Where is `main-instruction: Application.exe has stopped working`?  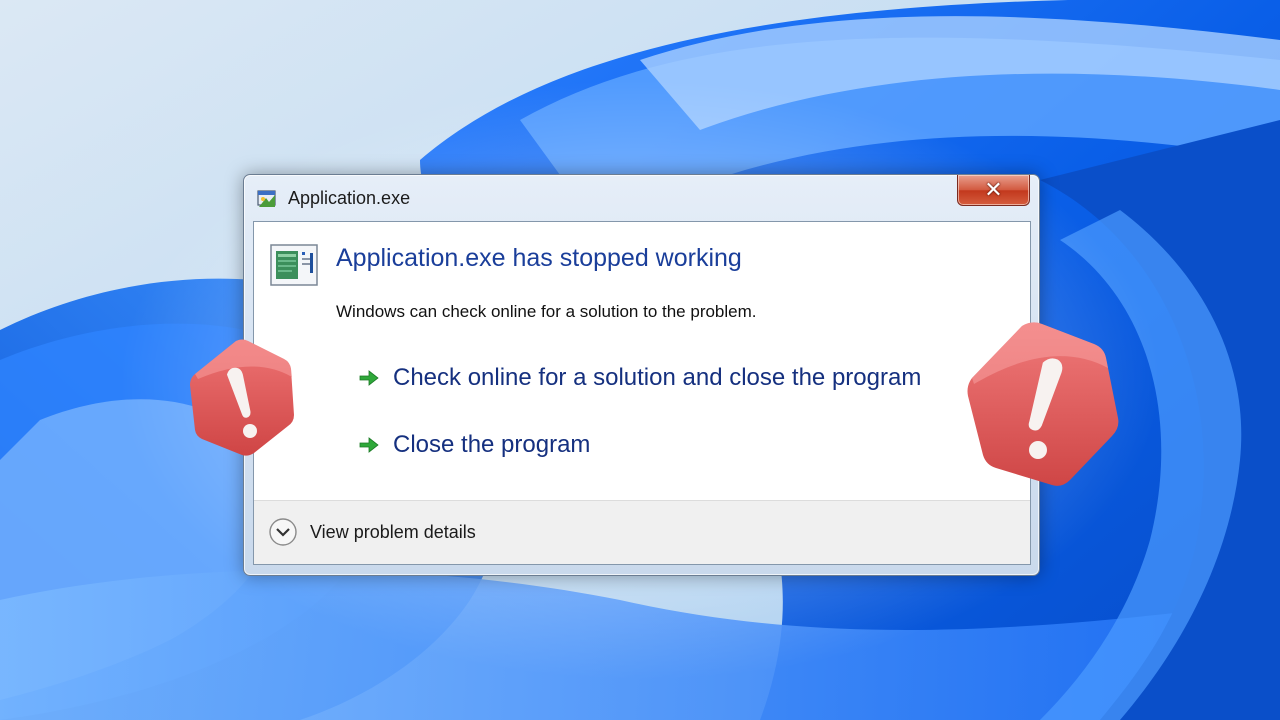 main-instruction: Application.exe has stopped working is located at coordinates (539, 258).